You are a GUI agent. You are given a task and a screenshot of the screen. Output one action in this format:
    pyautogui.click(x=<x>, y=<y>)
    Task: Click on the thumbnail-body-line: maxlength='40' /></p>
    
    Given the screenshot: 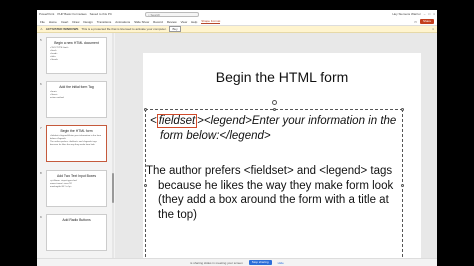 What is the action you would take?
    pyautogui.click(x=61, y=186)
    